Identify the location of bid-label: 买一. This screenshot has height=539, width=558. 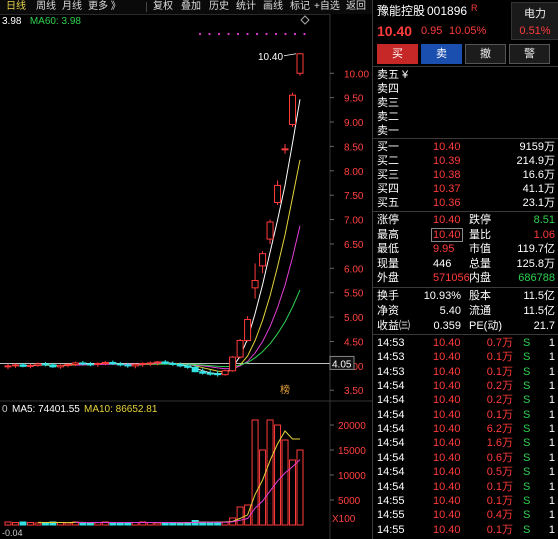
(388, 147).